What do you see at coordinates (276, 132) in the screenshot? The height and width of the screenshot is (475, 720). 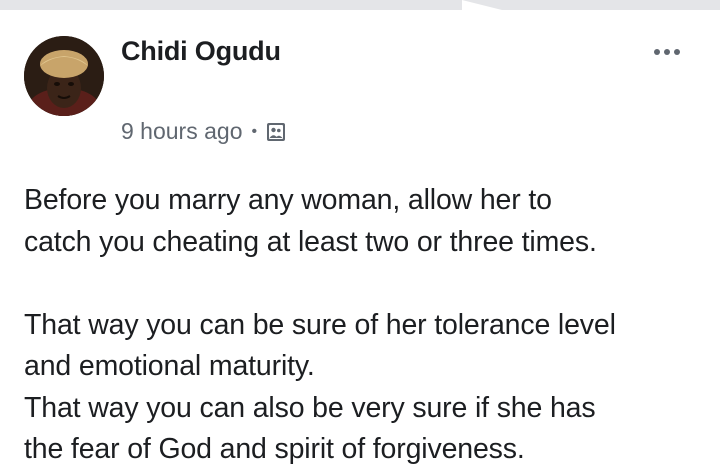 I see `friends-audience-icon` at bounding box center [276, 132].